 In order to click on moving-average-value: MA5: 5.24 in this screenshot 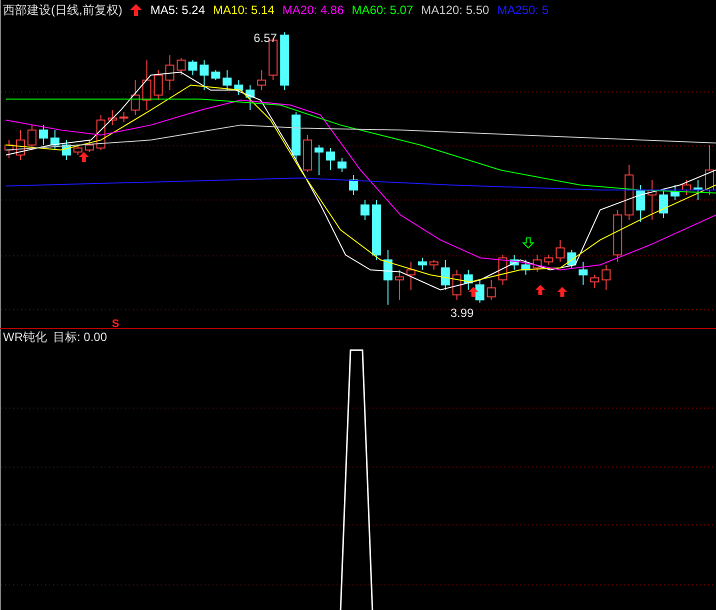, I will do `click(178, 10)`.